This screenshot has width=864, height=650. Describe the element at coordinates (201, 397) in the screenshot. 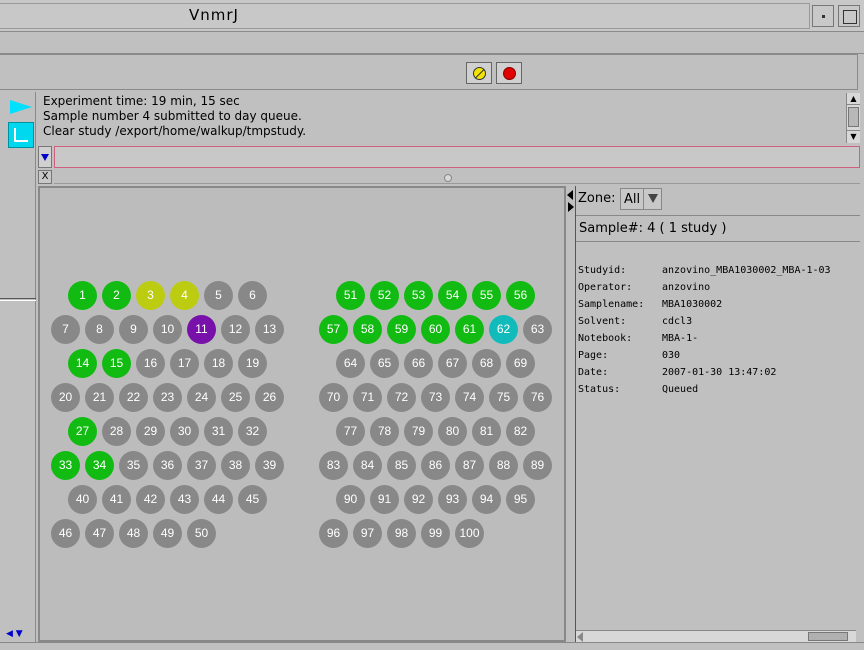

I see `sample-24: 24` at that location.